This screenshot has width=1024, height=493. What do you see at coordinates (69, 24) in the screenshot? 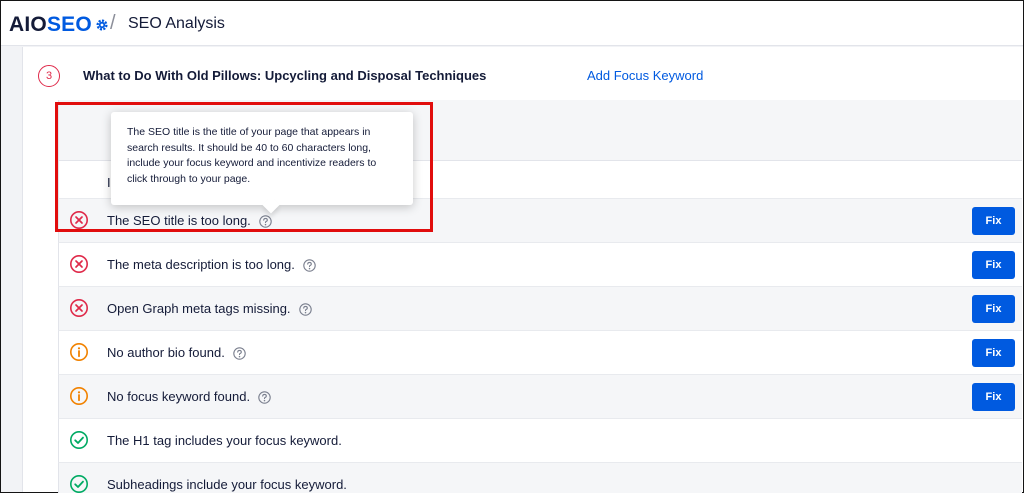
I see `logo-seo-text: SEO` at bounding box center [69, 24].